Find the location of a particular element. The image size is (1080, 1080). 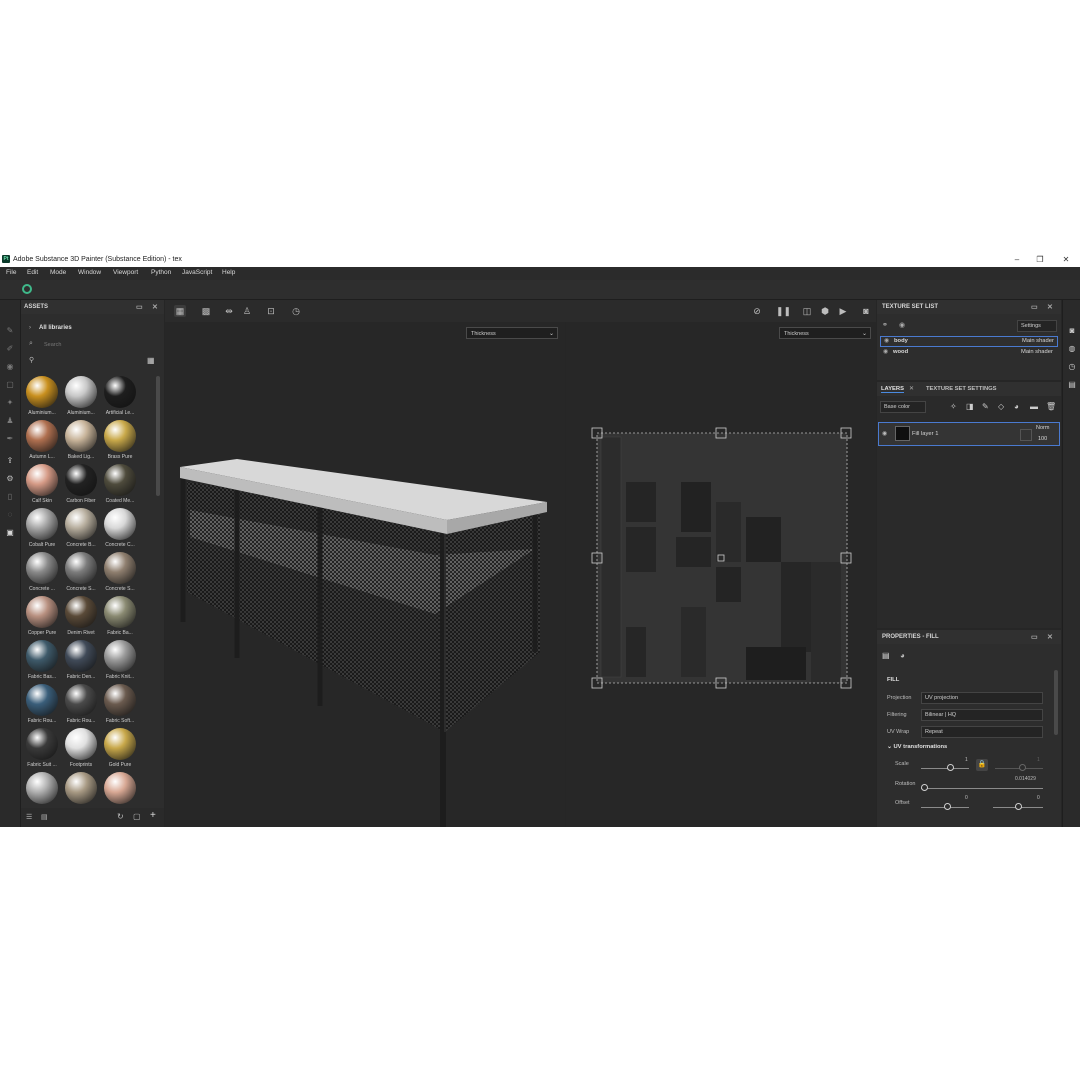

refresh-icon: ↻ is located at coordinates (120, 816).